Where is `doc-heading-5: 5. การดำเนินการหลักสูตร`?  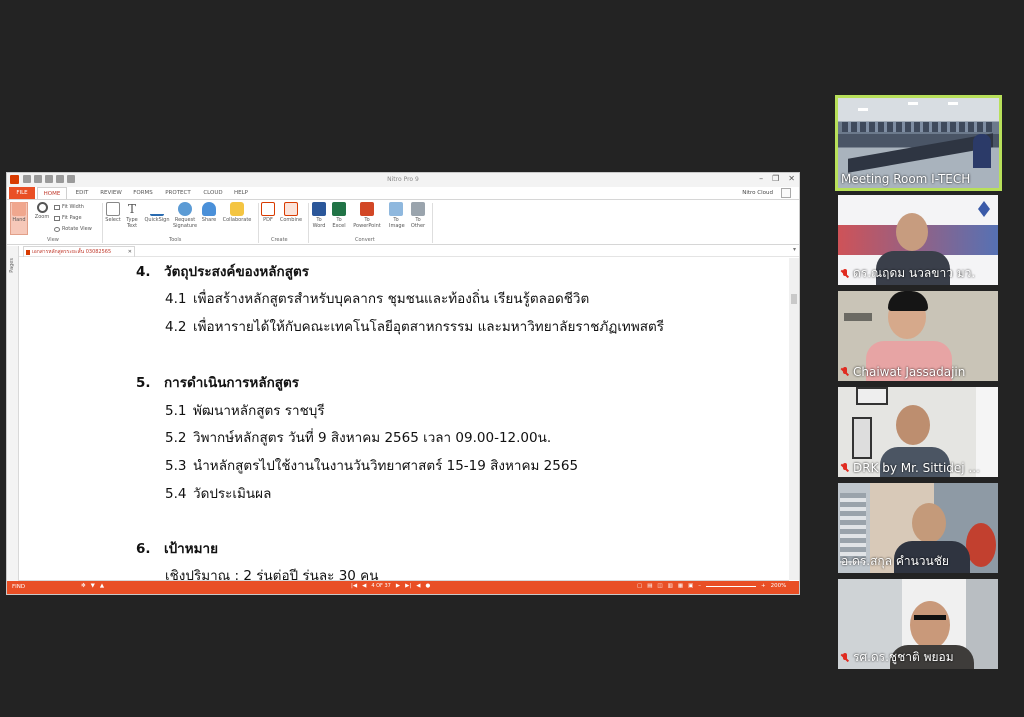 doc-heading-5: 5. การดำเนินการหลักสูตร is located at coordinates (218, 383).